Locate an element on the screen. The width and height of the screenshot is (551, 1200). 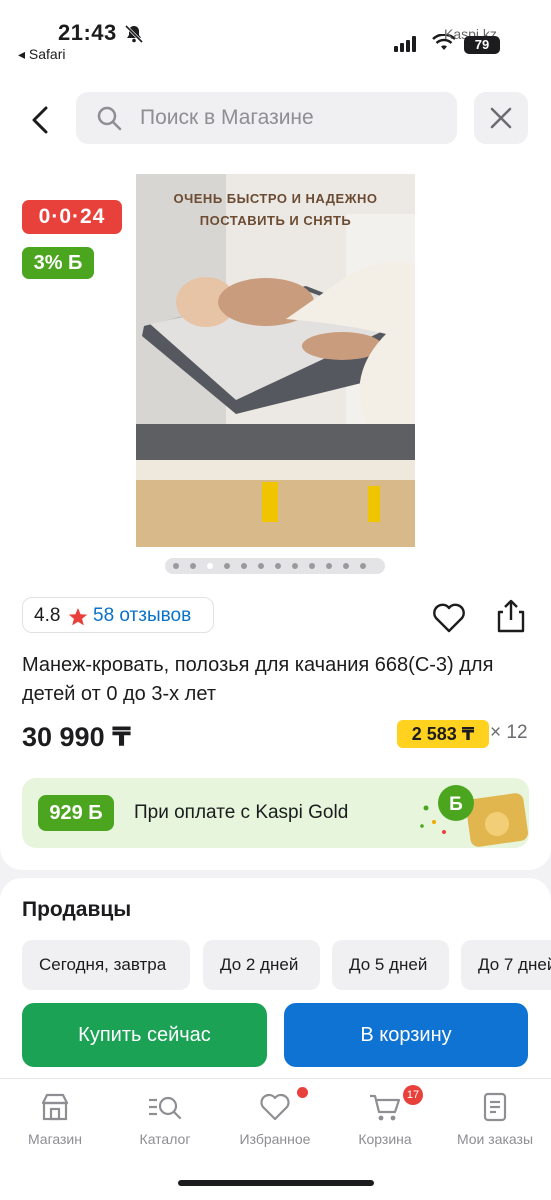
close-icon is located at coordinates (501, 118).